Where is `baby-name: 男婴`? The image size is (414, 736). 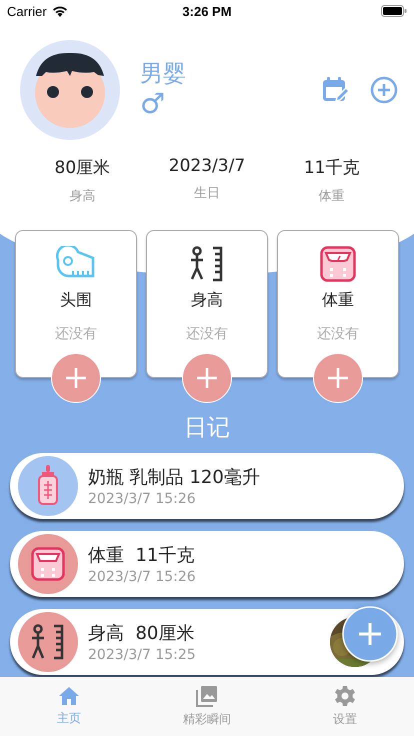 baby-name: 男婴 is located at coordinates (163, 74).